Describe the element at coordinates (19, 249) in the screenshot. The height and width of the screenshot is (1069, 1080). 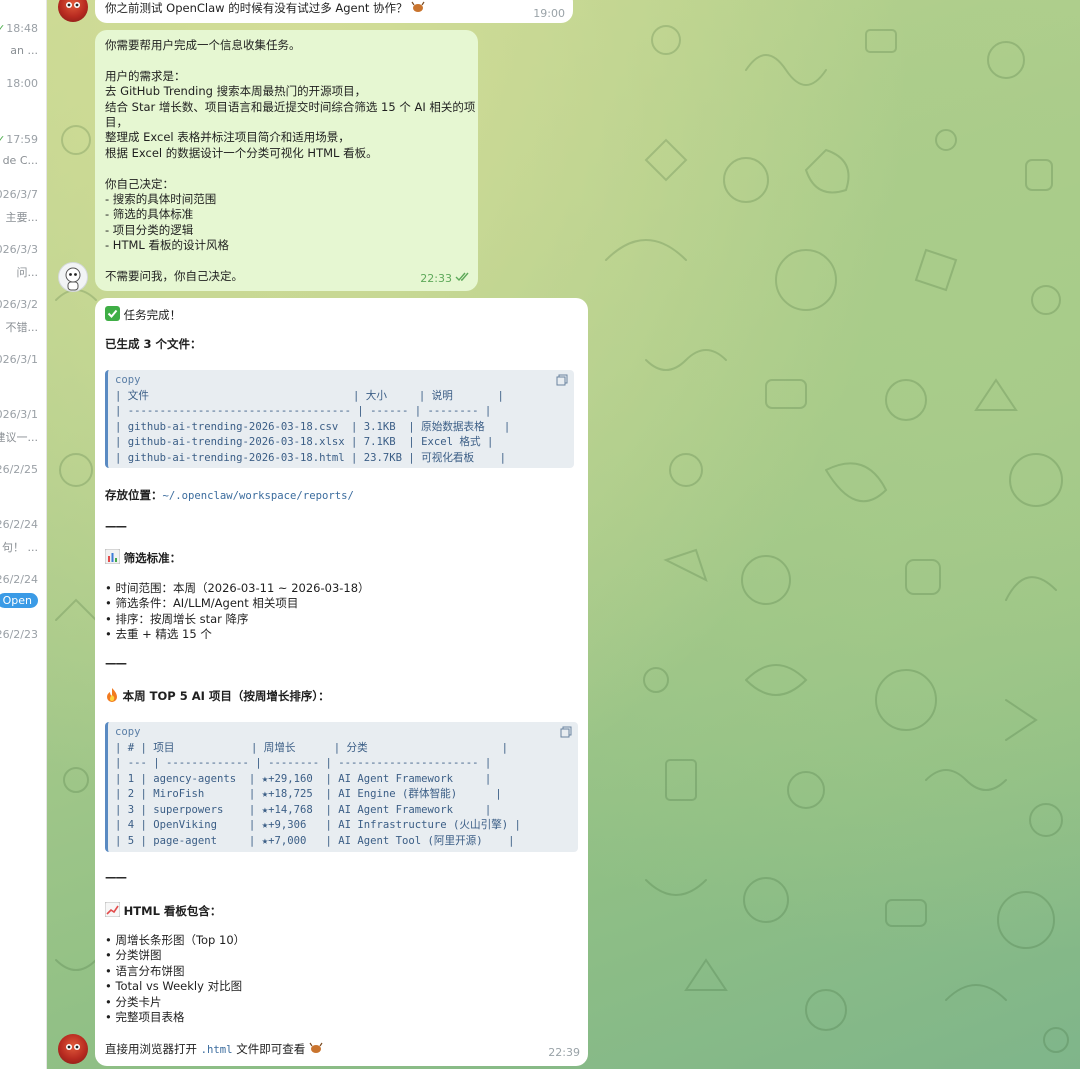
I see `chat-list-time: 026/3/3` at that location.